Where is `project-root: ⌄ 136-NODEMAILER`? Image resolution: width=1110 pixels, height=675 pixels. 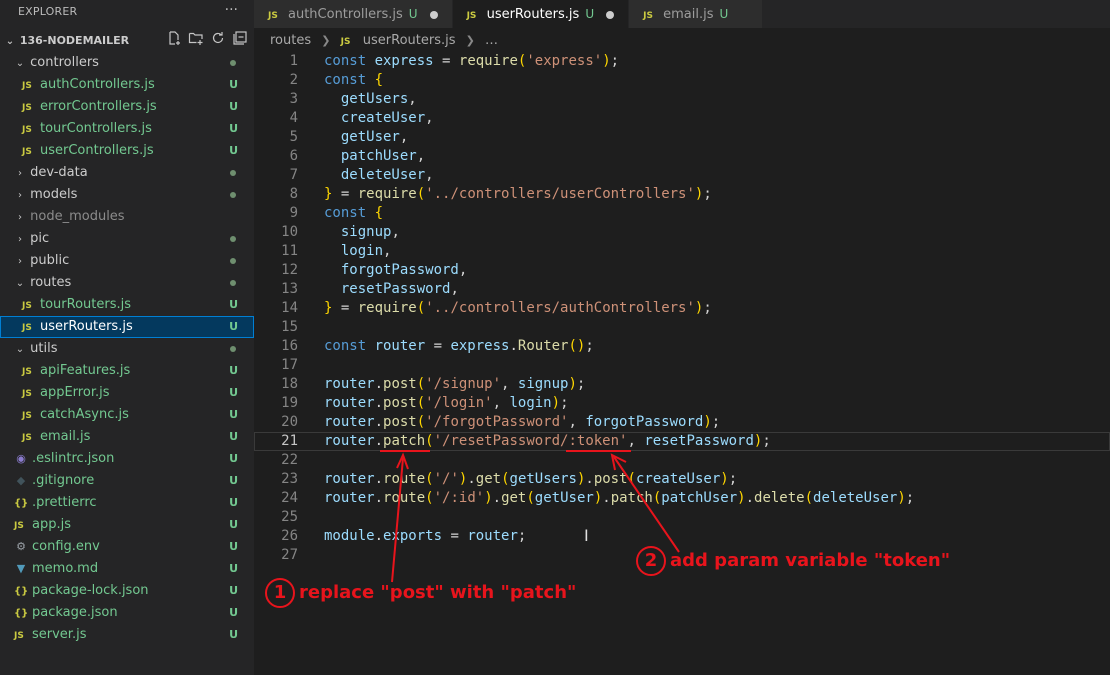 project-root: ⌄ 136-NODEMAILER is located at coordinates (127, 41).